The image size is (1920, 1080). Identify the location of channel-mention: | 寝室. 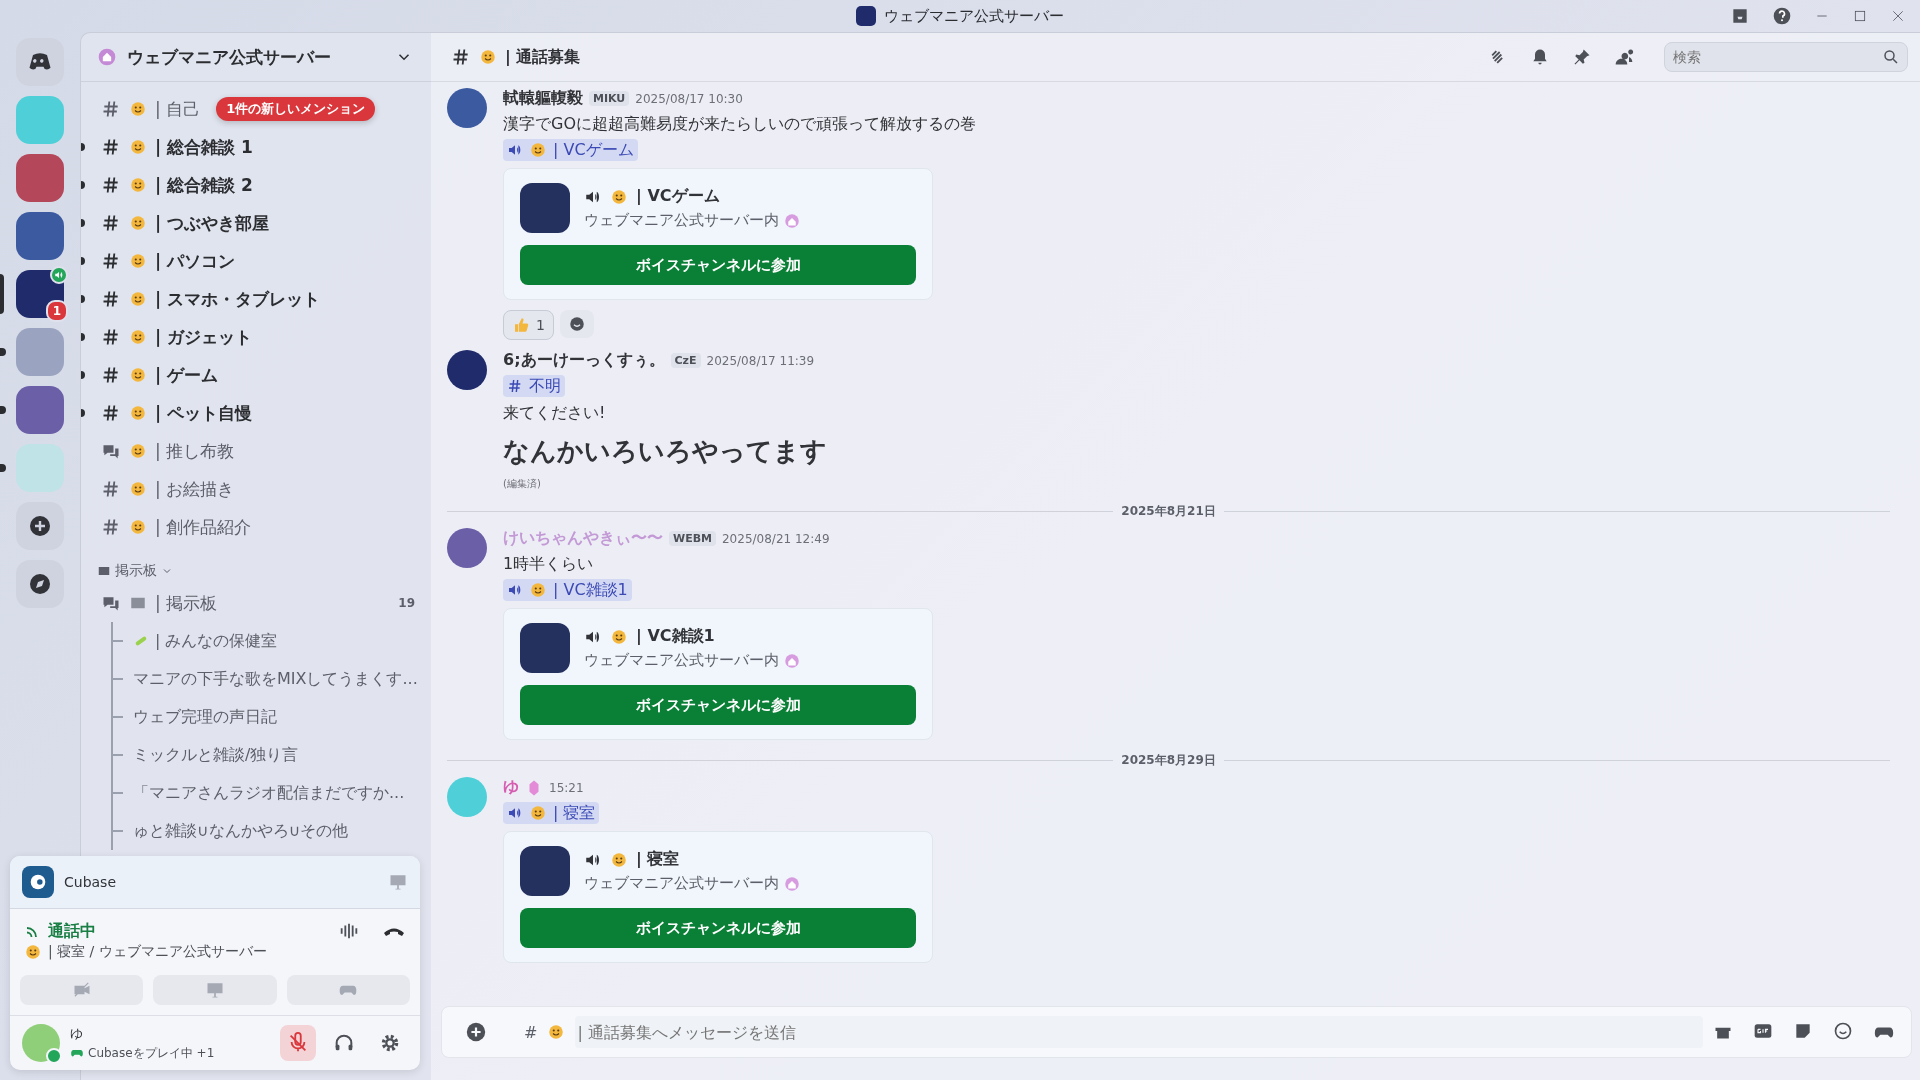
(551, 813).